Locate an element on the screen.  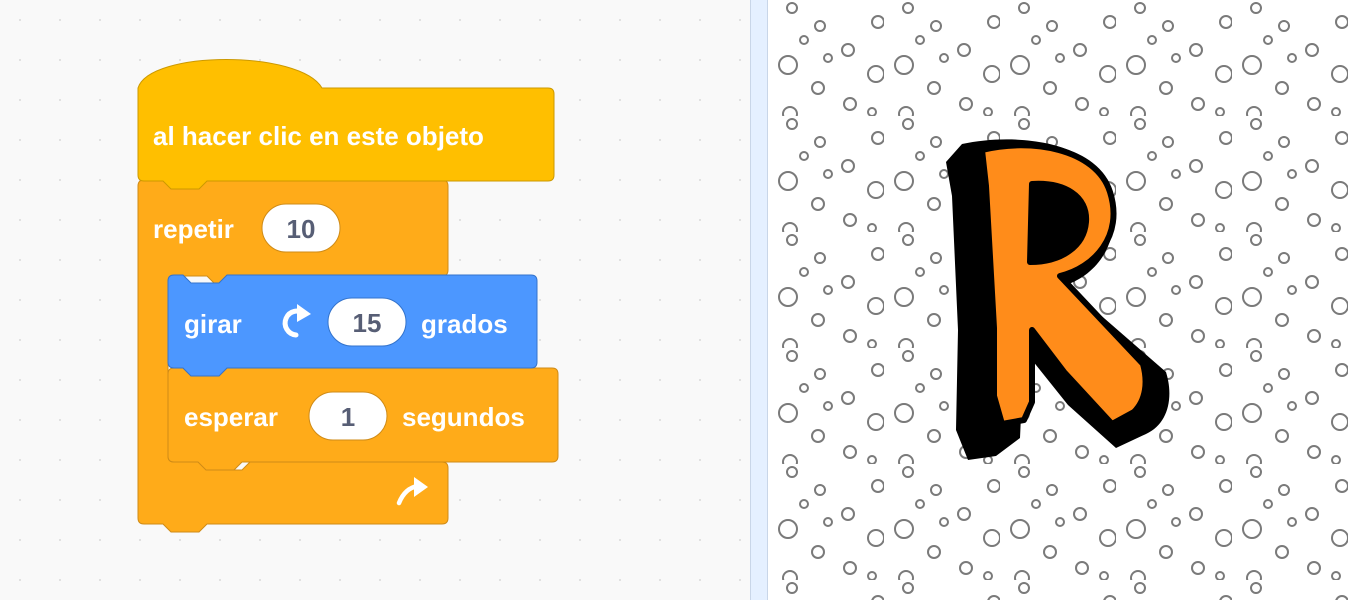
wait-unit-label: segundos is located at coordinates (463, 417).